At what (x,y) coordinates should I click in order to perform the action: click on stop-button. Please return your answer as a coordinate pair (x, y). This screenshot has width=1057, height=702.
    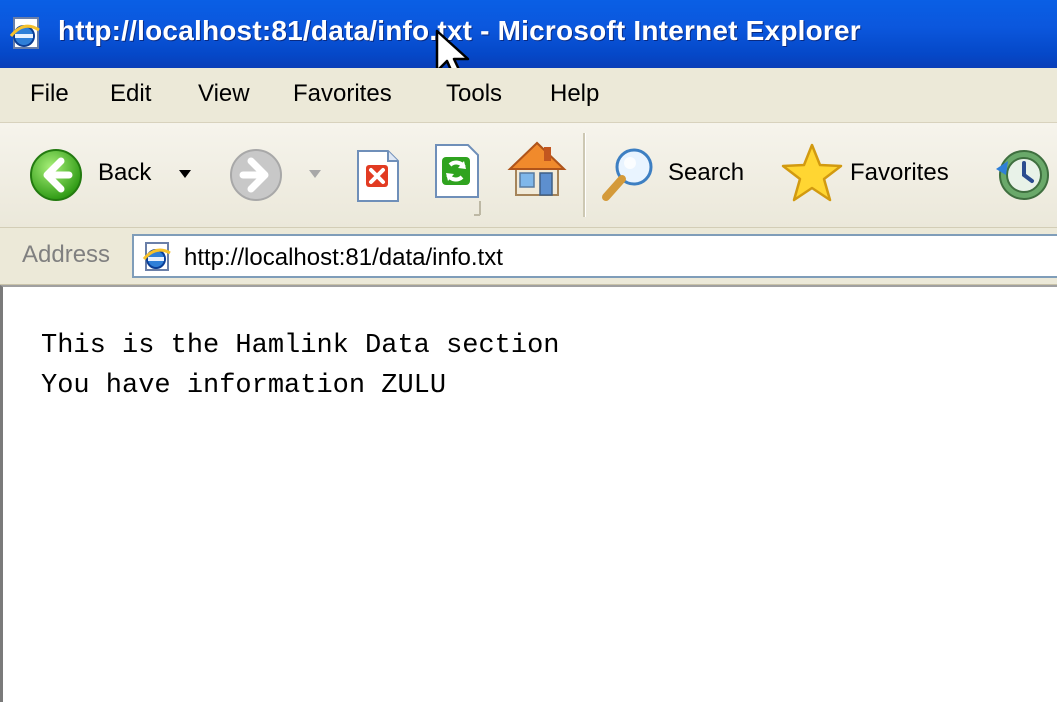
    Looking at the image, I should click on (378, 176).